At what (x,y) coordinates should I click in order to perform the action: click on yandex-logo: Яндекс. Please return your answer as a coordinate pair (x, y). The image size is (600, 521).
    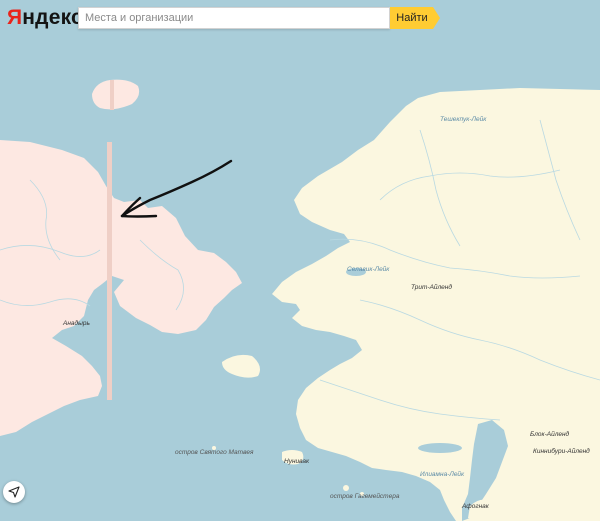
    Looking at the image, I should click on (45, 18).